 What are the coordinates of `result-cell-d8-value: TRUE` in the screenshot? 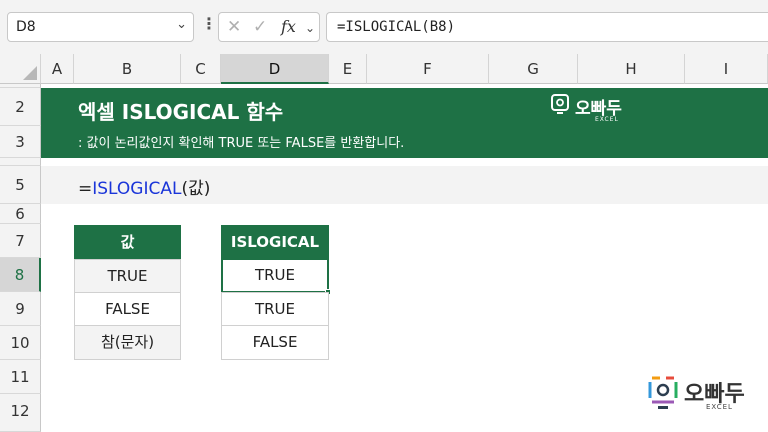 It's located at (275, 275).